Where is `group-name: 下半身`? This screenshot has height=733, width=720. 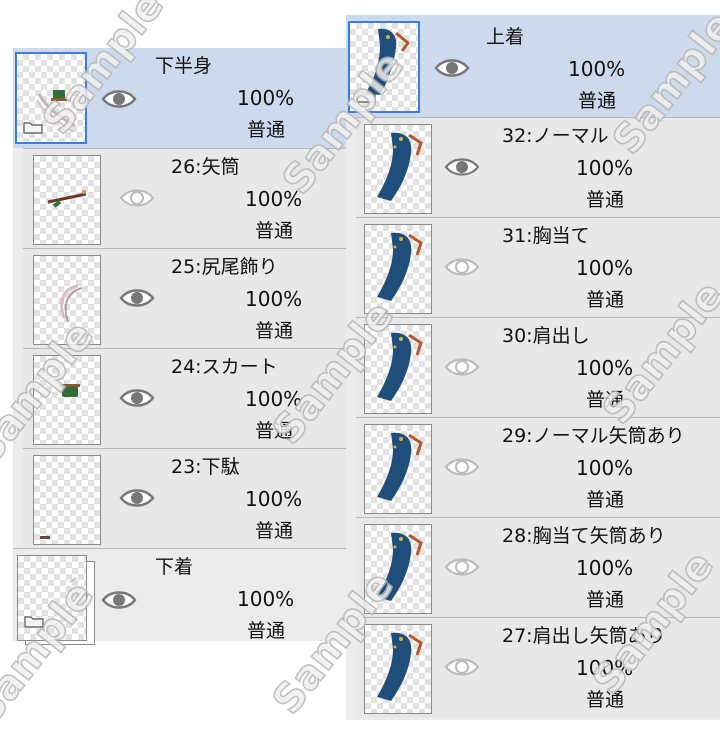
group-name: 下半身 is located at coordinates (184, 66).